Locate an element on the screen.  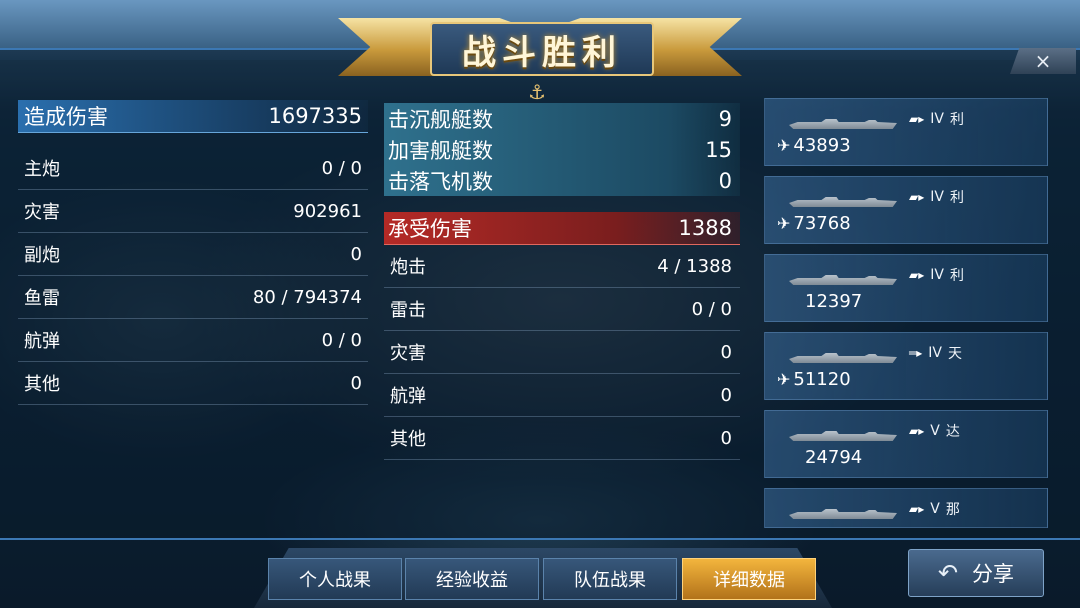
banner-plate: 战斗胜利 is located at coordinates (542, 49).